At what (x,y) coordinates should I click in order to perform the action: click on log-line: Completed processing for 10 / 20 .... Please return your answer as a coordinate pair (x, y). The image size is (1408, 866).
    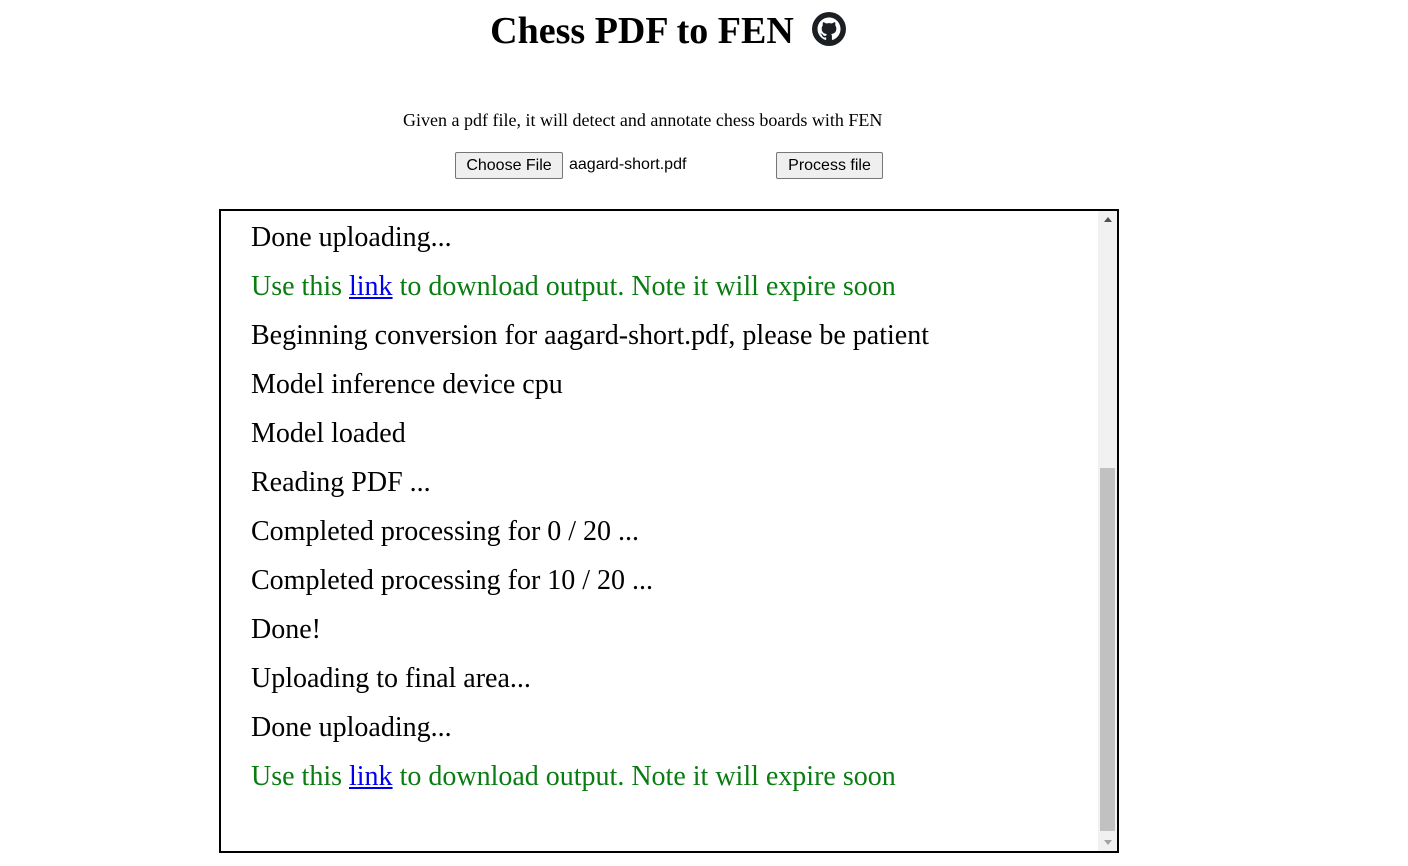
    Looking at the image, I should click on (452, 580).